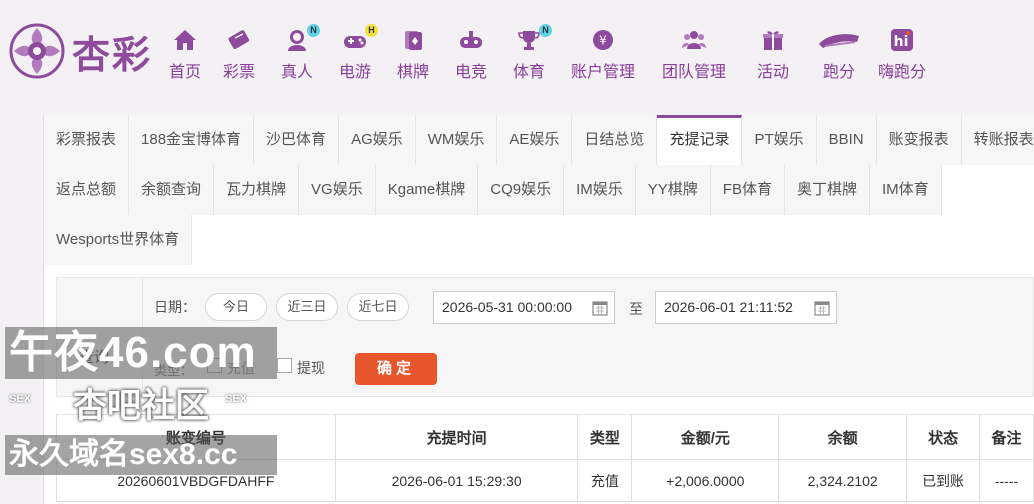 This screenshot has width=1034, height=504. What do you see at coordinates (413, 40) in the screenshot?
I see `cards-icon` at bounding box center [413, 40].